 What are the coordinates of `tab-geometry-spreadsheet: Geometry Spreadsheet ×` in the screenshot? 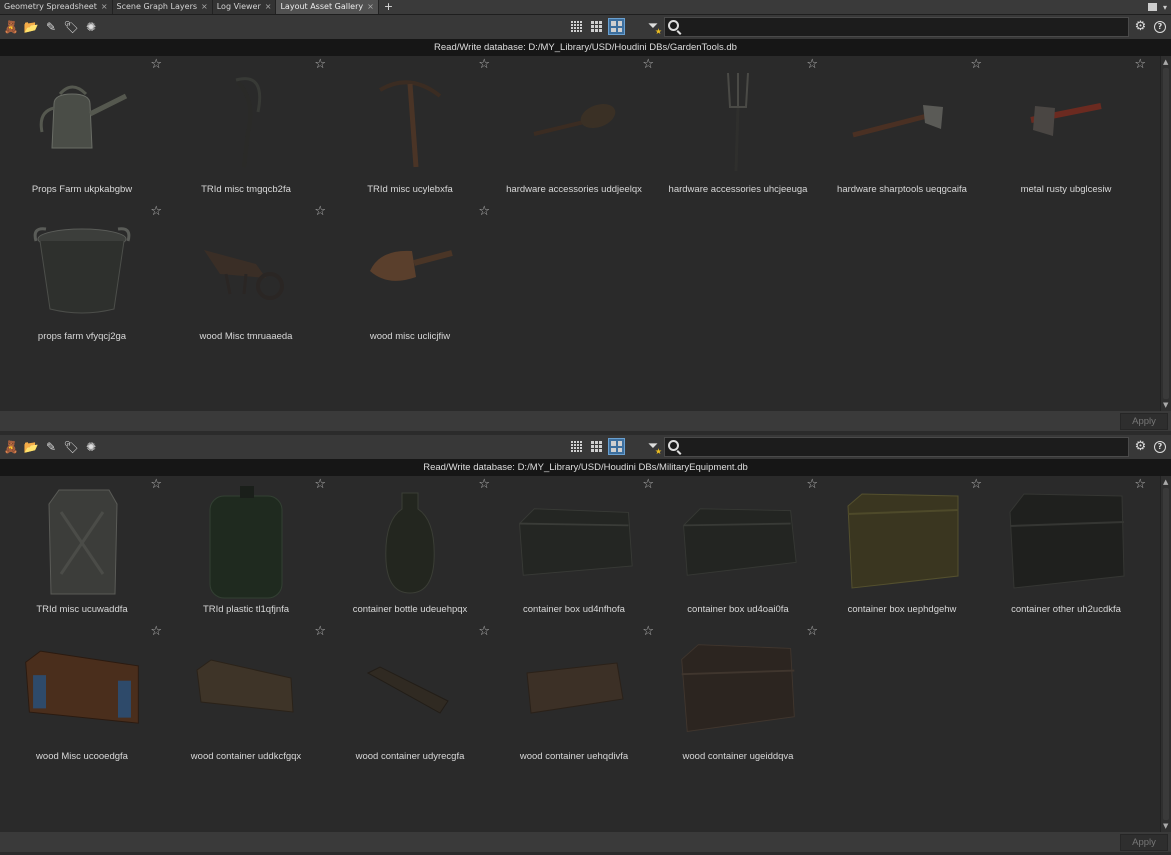 It's located at (56, 7).